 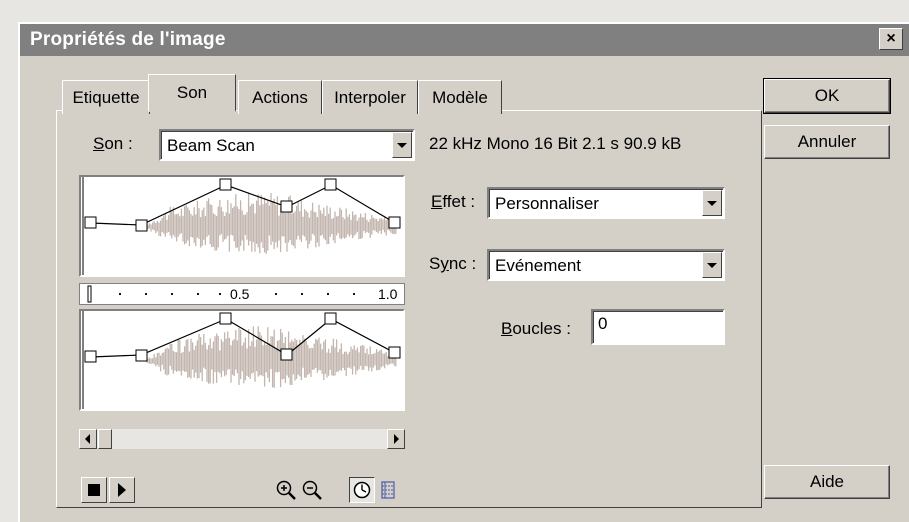 What do you see at coordinates (538, 265) in the screenshot?
I see `sync-select-value: Evénement` at bounding box center [538, 265].